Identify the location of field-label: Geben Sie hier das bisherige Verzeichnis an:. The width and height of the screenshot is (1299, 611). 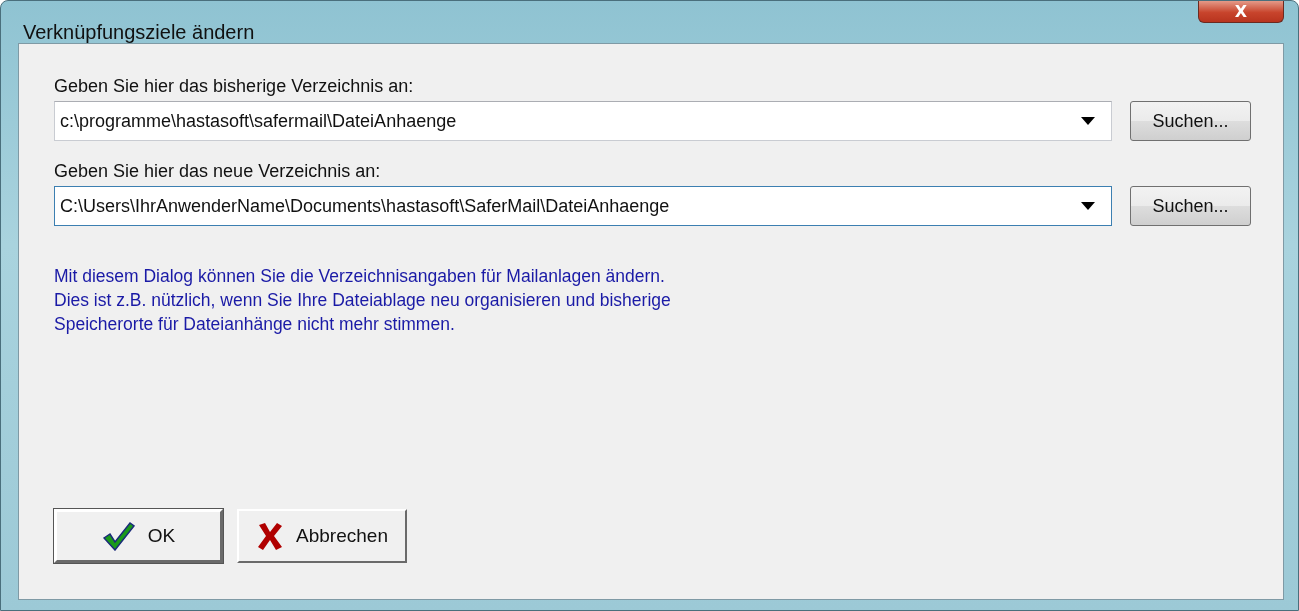
(234, 86).